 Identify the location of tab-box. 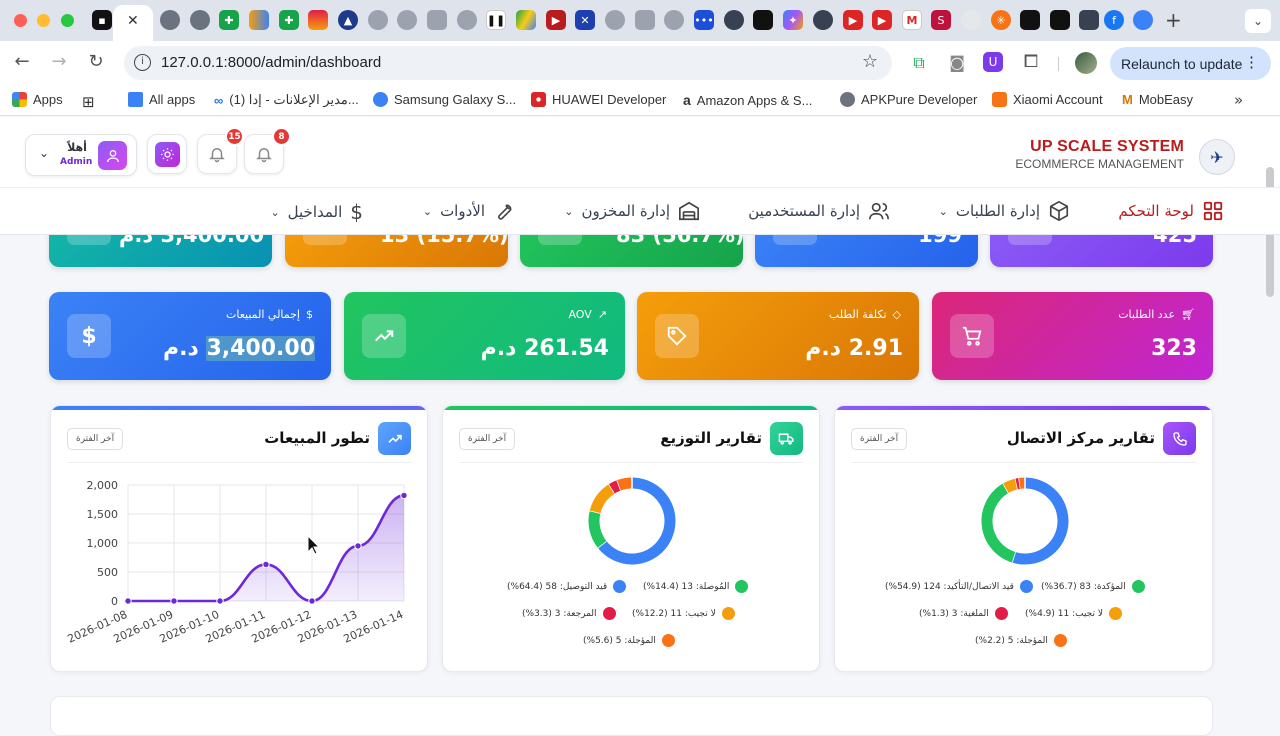
(1089, 20).